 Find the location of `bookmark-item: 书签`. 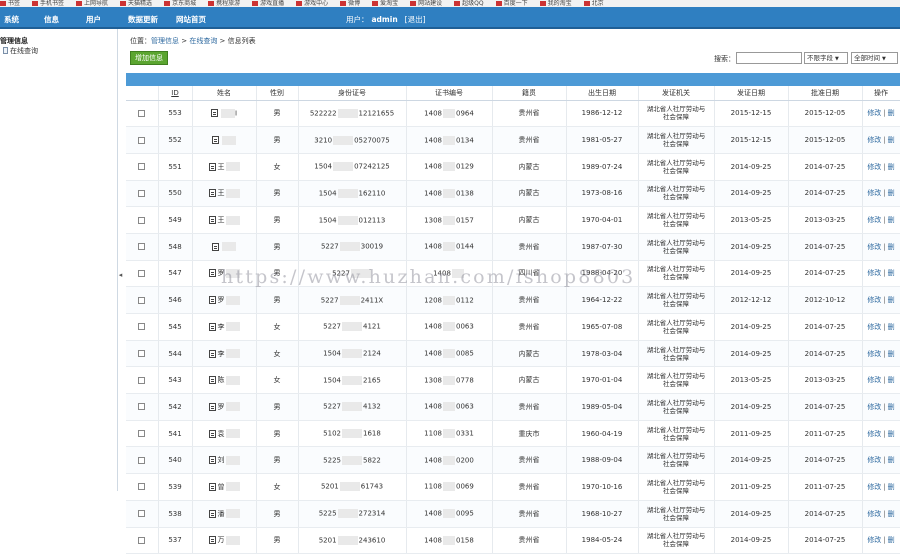

bookmark-item: 书签 is located at coordinates (10, 3).